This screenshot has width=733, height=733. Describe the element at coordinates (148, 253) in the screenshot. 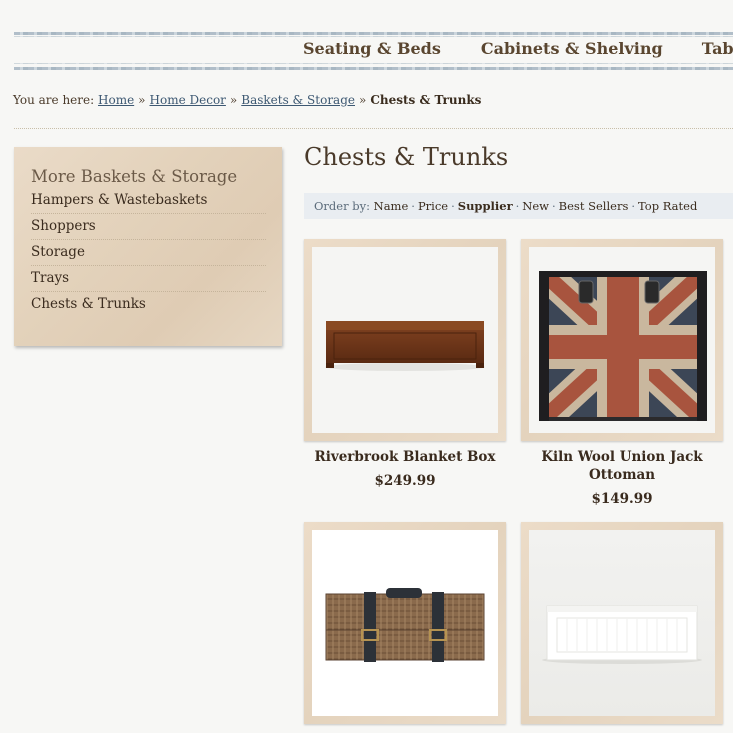

I see `sidebar-item-storage: Storage` at that location.